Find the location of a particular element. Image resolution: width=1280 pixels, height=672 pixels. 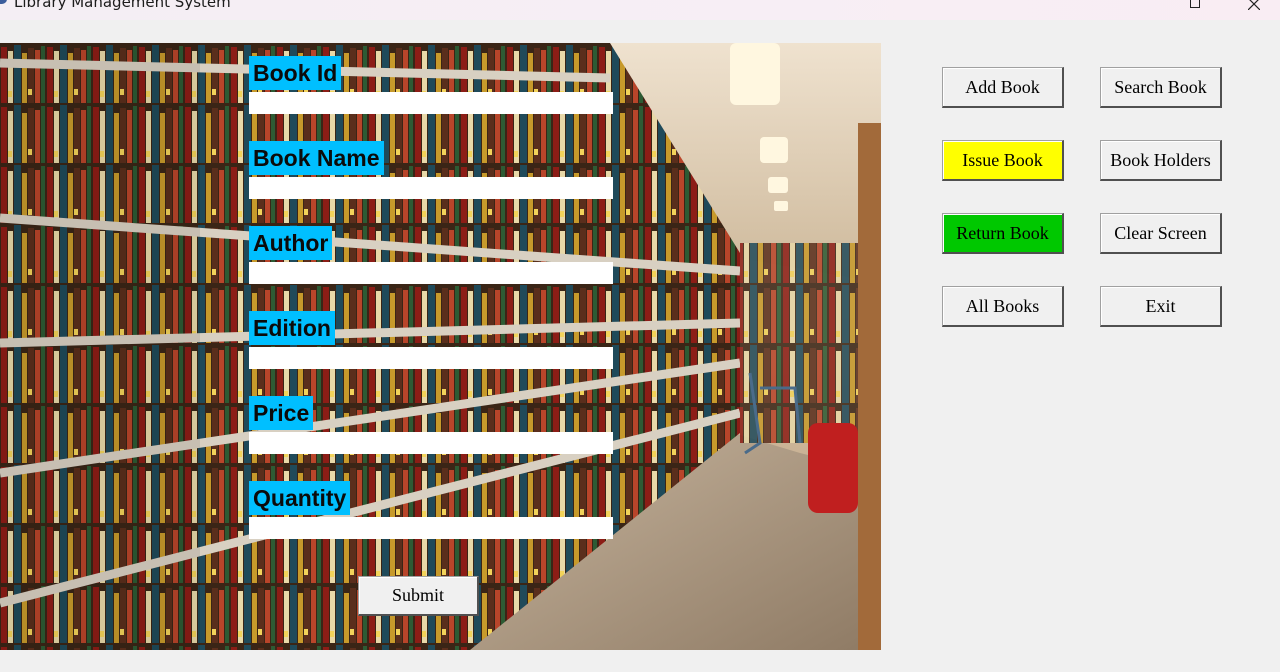

restore-button is located at coordinates (1196, 7).